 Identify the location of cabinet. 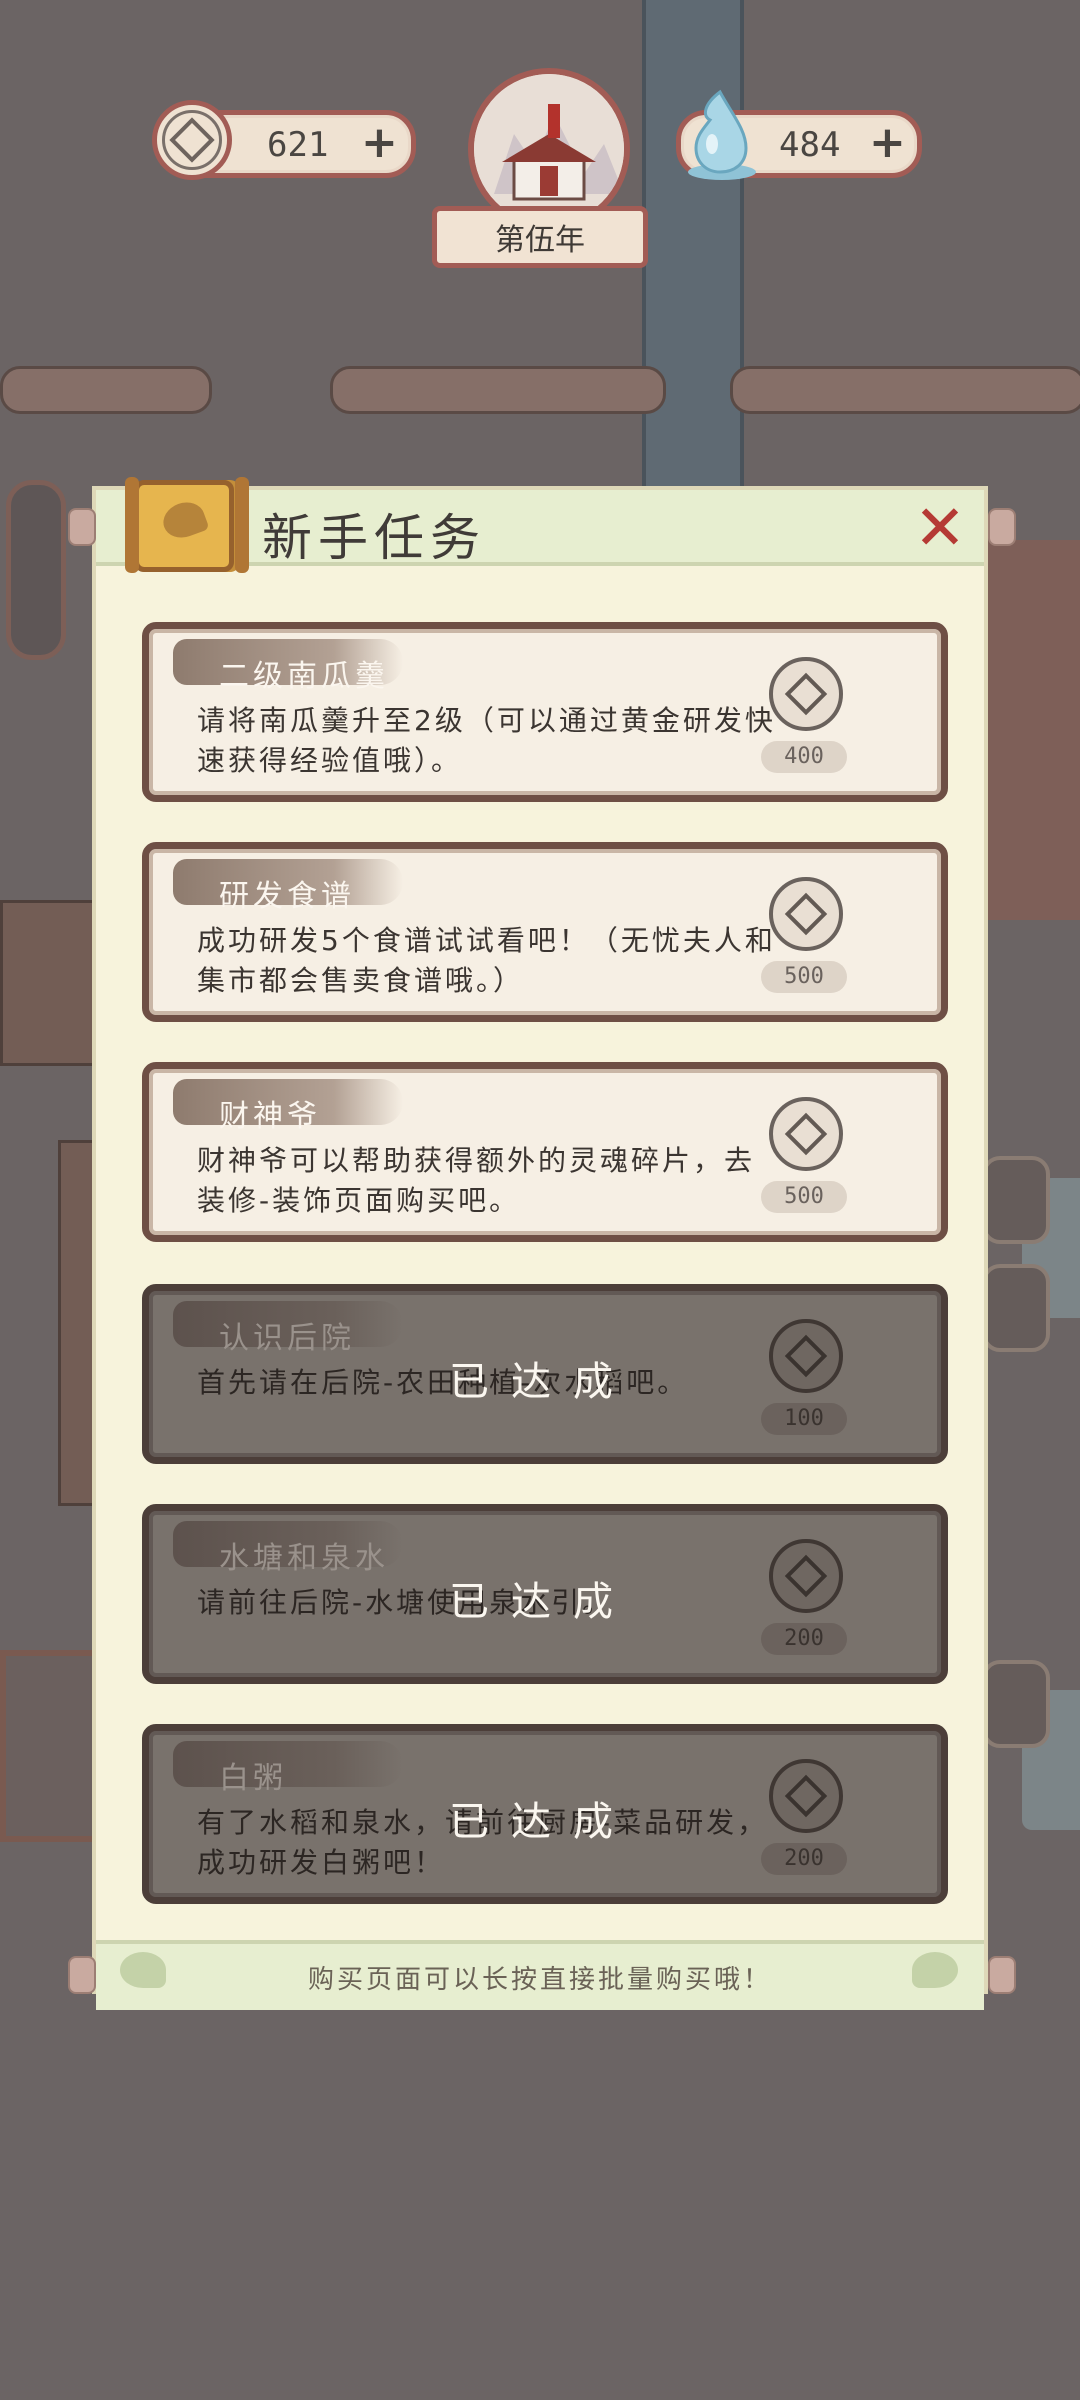
(53, 983).